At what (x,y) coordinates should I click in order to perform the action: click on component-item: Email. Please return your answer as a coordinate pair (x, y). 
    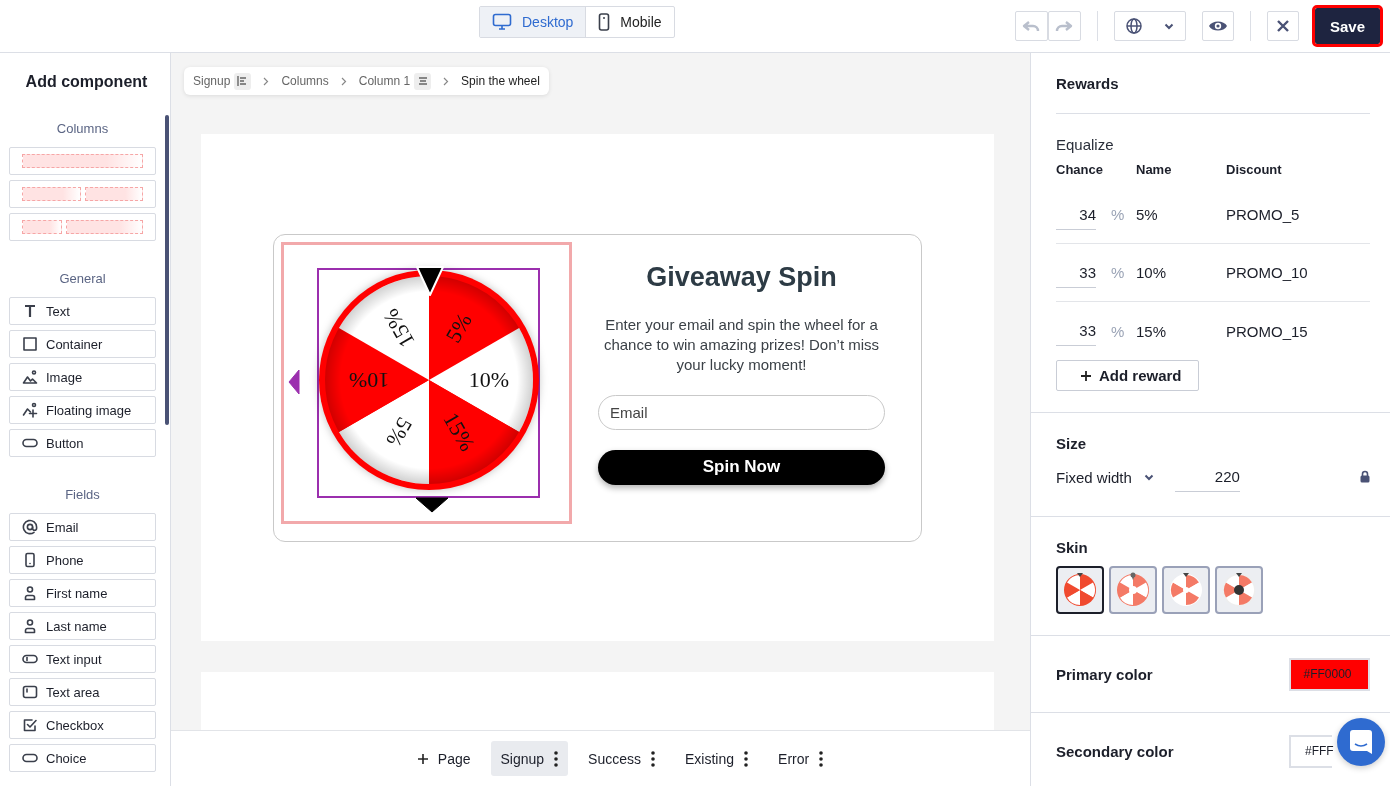
    Looking at the image, I should click on (82, 527).